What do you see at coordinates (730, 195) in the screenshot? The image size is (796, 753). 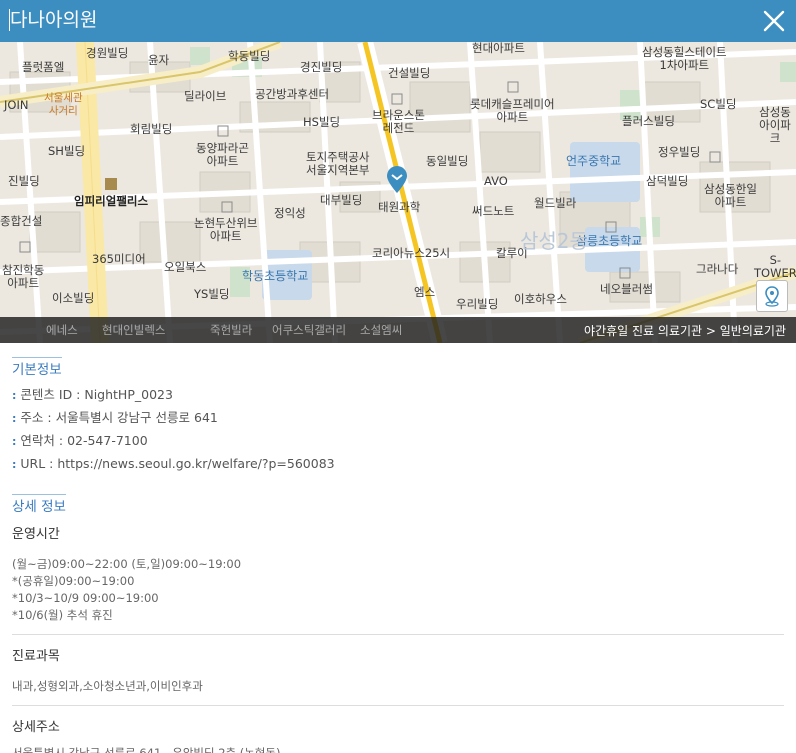 I see `map-label: 삼성동한일 아파트` at bounding box center [730, 195].